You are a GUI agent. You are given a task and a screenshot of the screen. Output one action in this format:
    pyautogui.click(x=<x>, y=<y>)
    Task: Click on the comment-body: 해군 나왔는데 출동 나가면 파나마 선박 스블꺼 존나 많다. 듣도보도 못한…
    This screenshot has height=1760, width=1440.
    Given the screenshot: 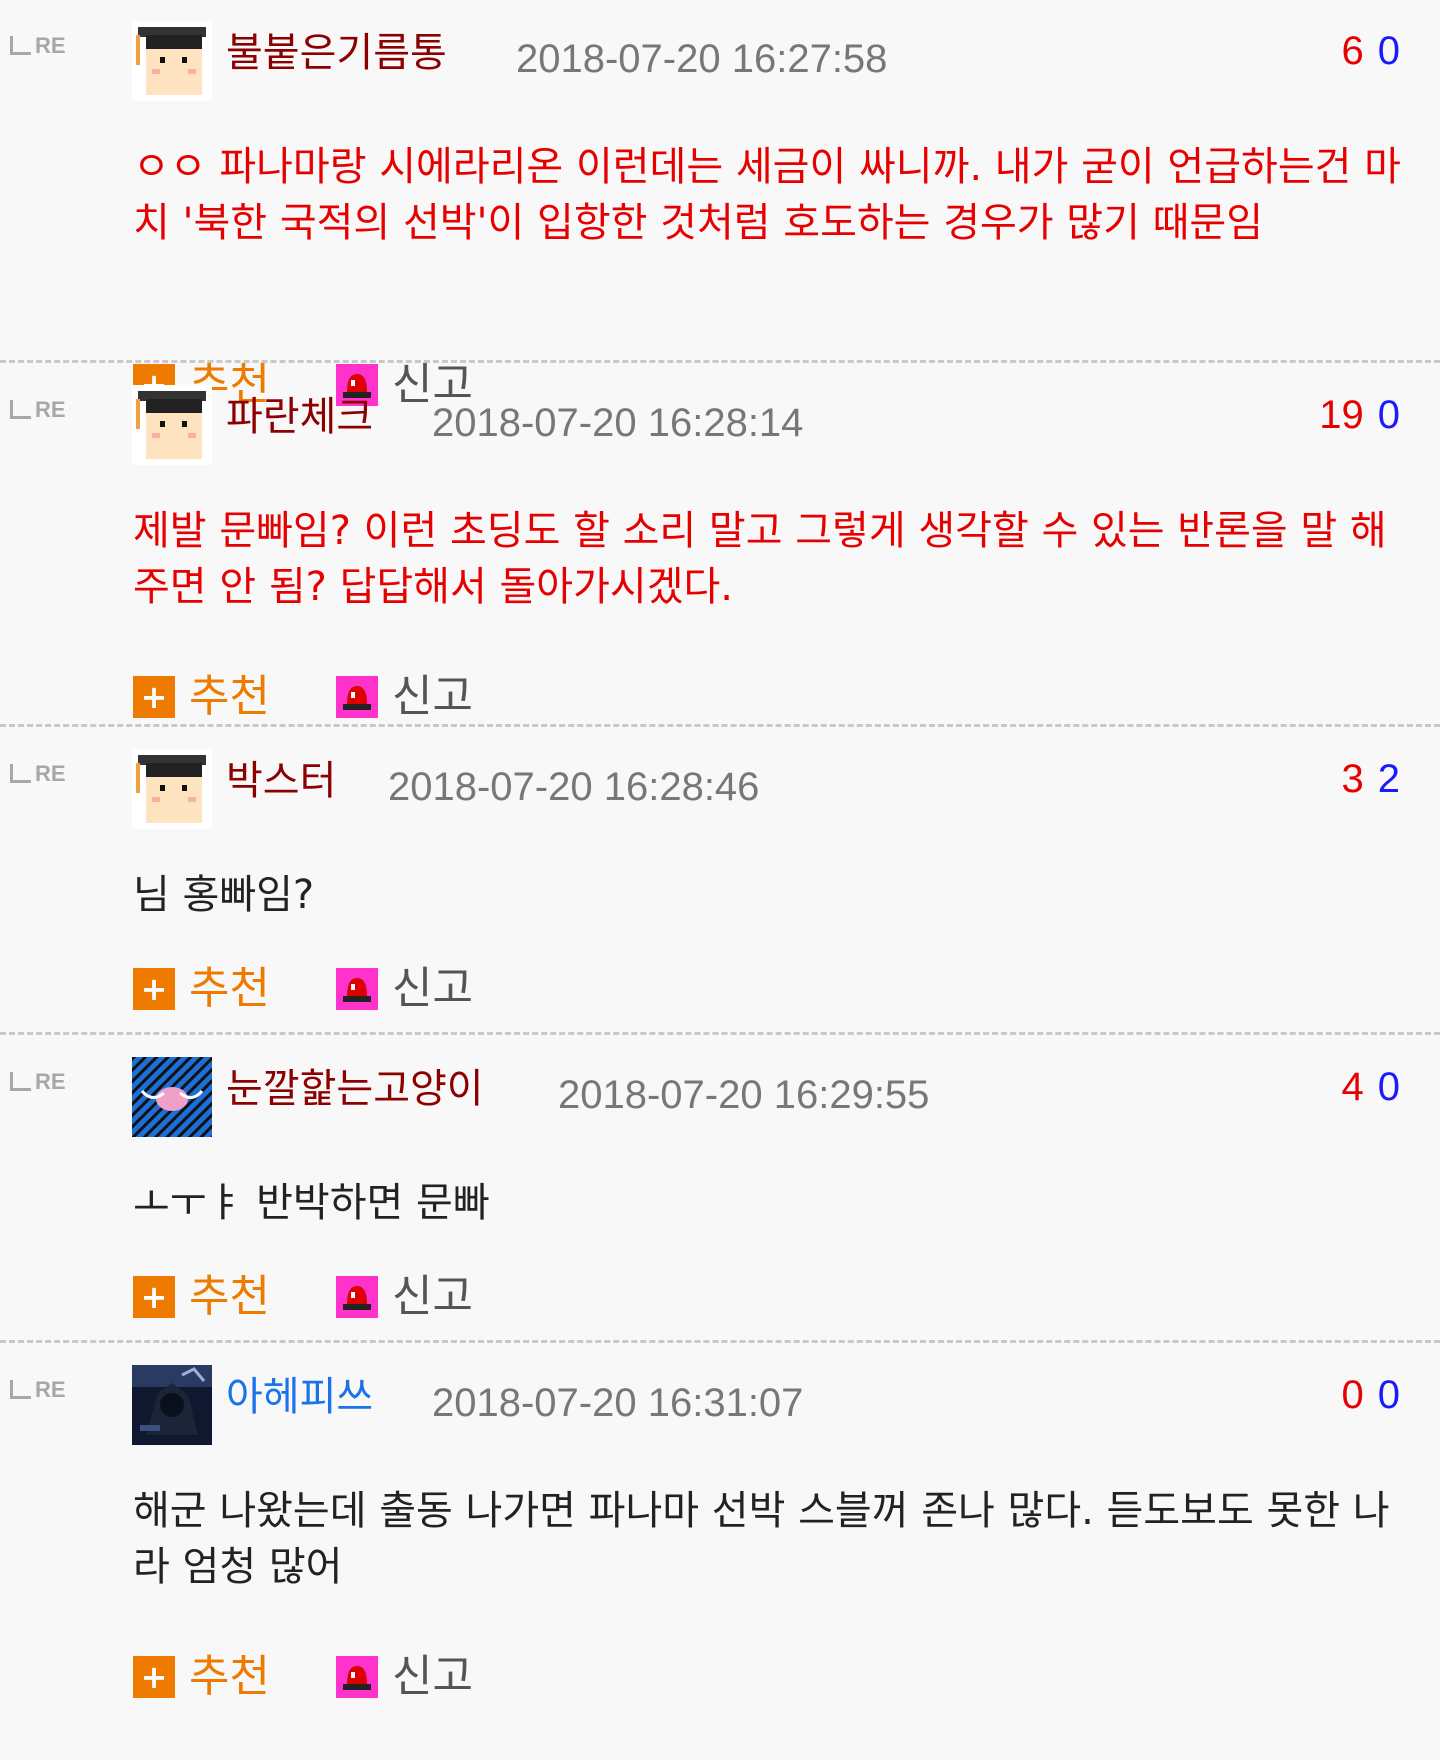 What is the action you would take?
    pyautogui.click(x=761, y=1539)
    